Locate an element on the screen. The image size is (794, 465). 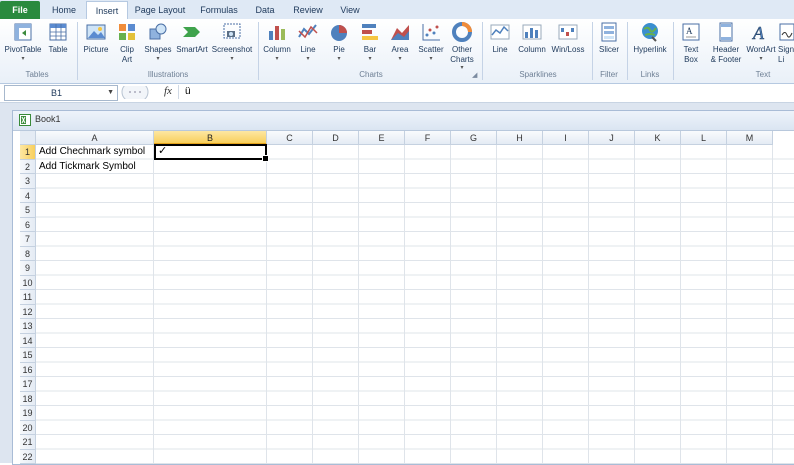
smartart-button: SmartArt is located at coordinates (192, 38).